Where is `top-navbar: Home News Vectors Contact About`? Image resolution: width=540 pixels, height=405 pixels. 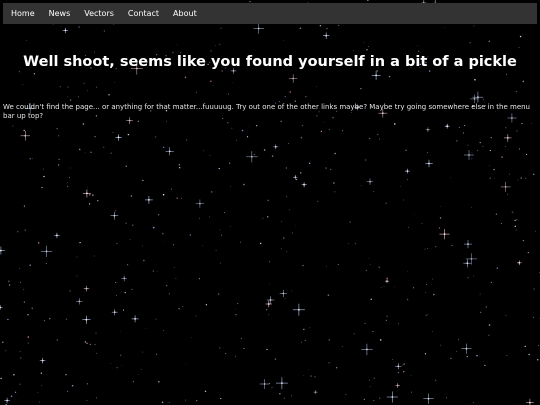
top-navbar: Home News Vectors Contact About is located at coordinates (270, 13).